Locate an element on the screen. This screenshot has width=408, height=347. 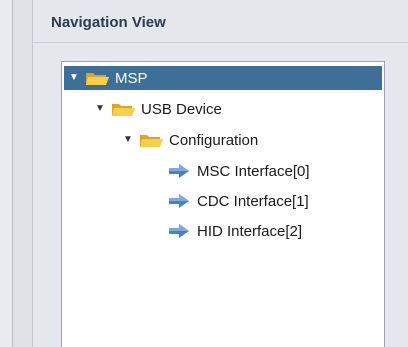
tree-node-msc-interface: MSC Interface[0] is located at coordinates (238, 171).